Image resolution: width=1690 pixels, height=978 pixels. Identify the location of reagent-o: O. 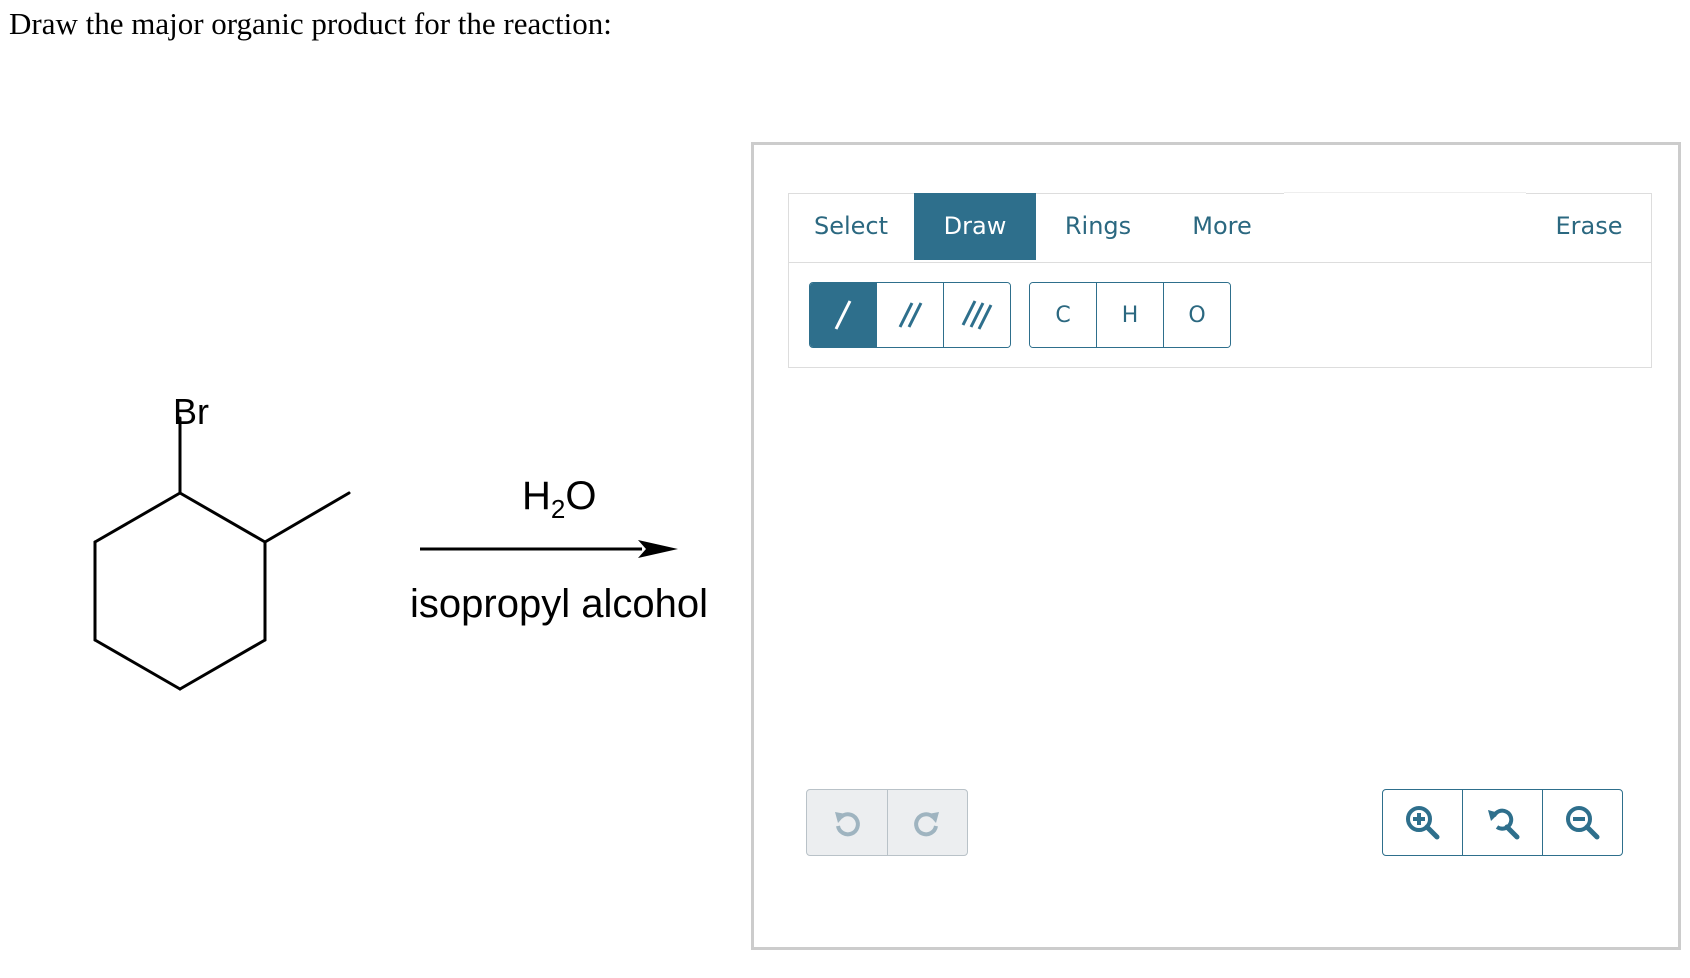
(581, 496).